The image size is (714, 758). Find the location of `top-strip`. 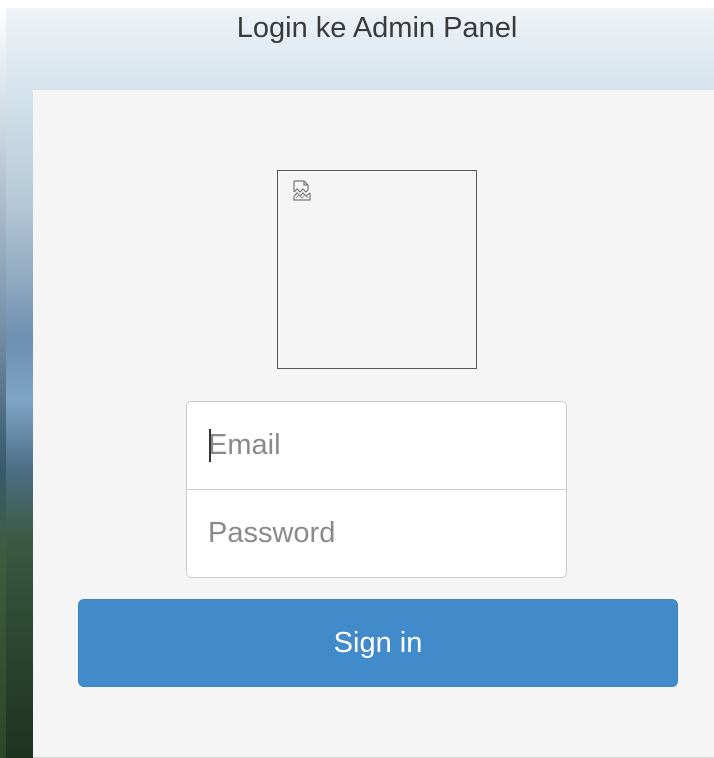

top-strip is located at coordinates (357, 4).